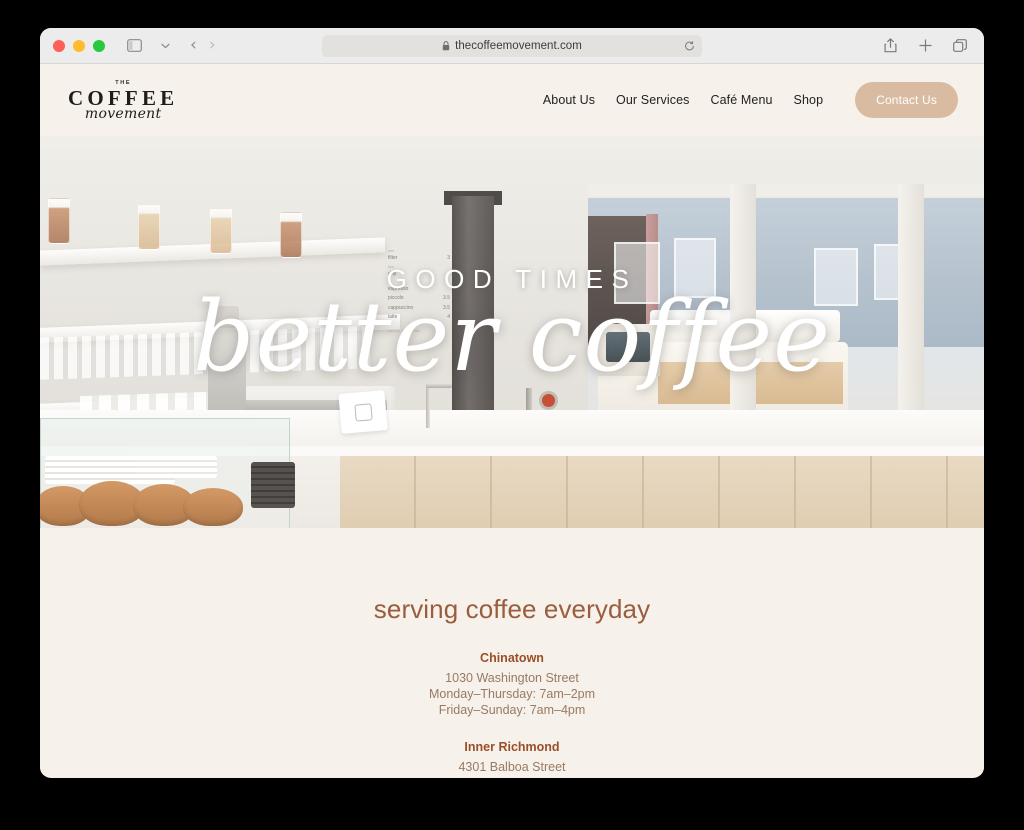  Describe the element at coordinates (689, 45) in the screenshot. I see `reload-icon` at that location.